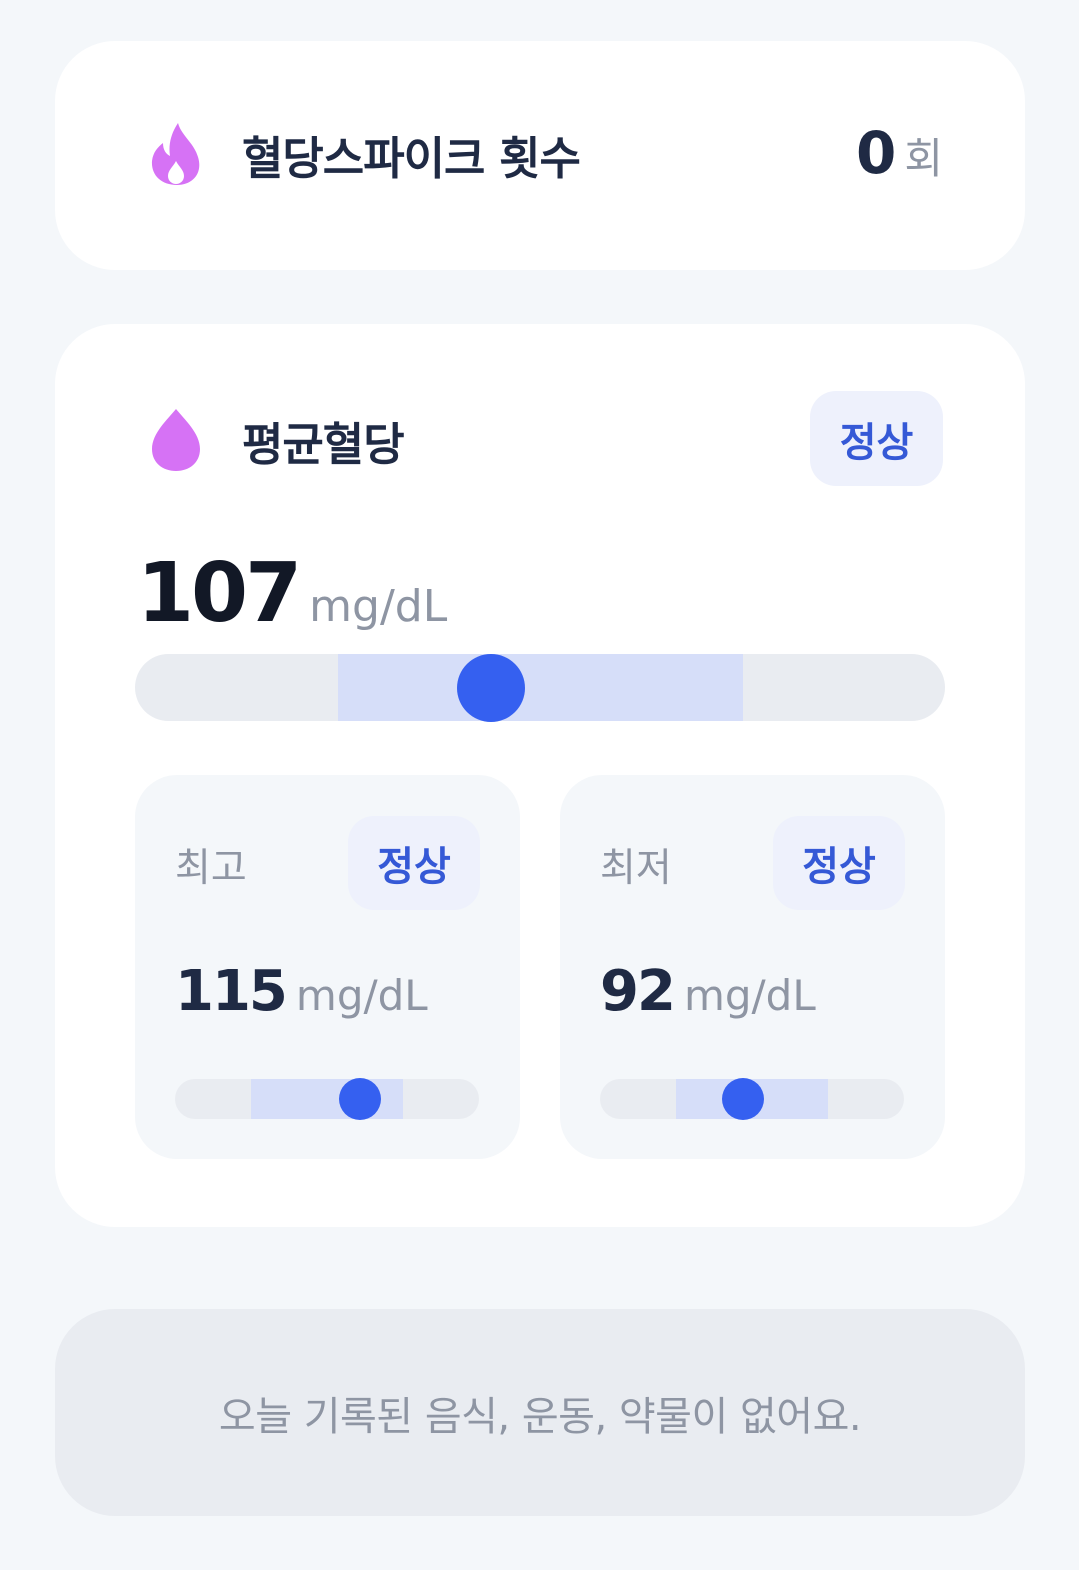 The width and height of the screenshot is (1079, 1570). Describe the element at coordinates (411, 158) in the screenshot. I see `spike-title: 혈당스파이크 횟수` at that location.